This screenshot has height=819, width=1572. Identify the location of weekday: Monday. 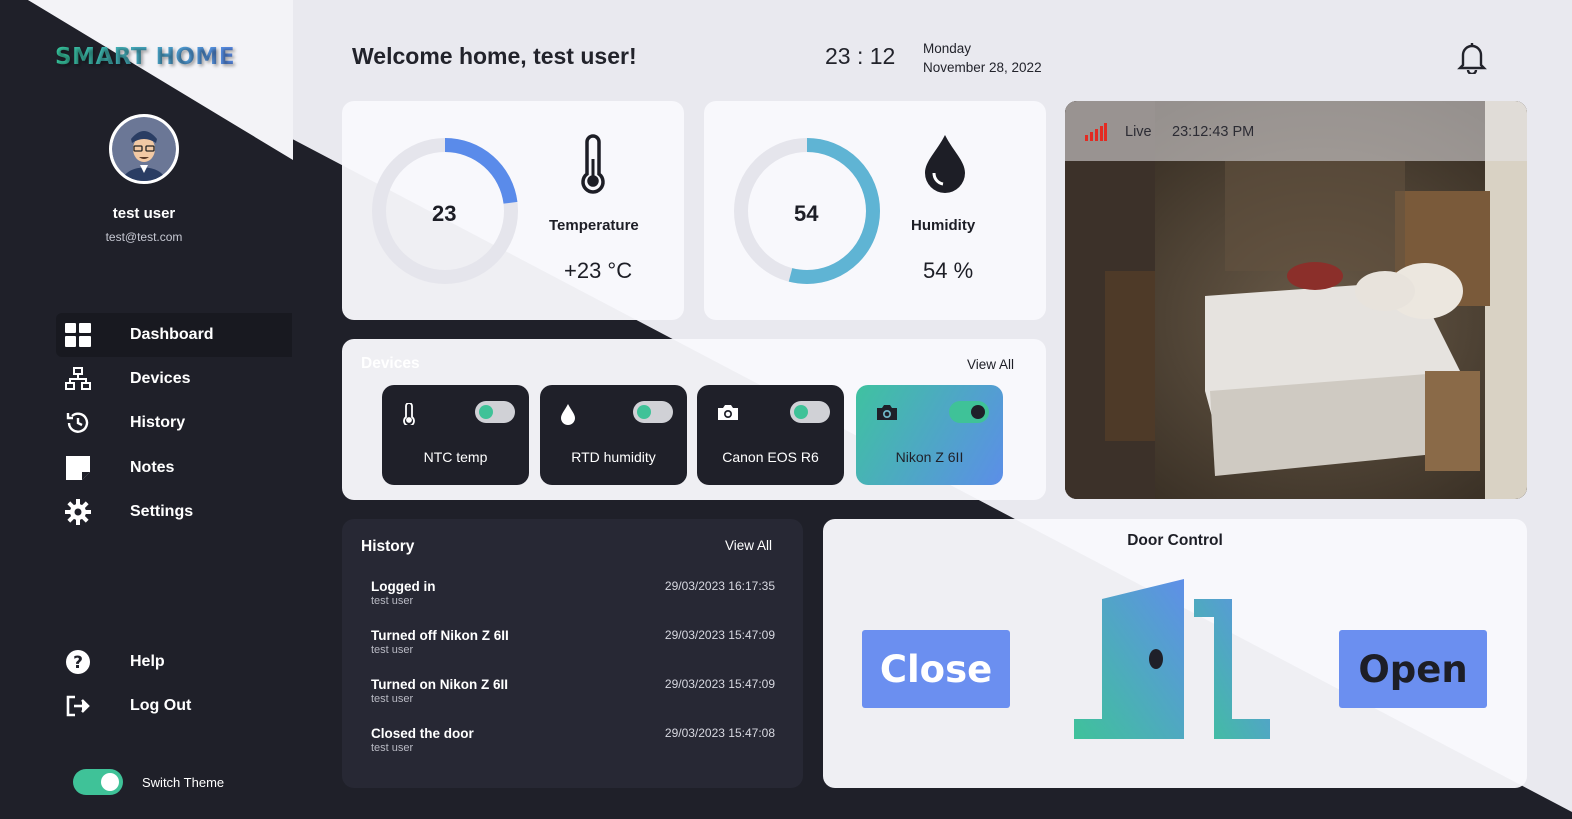
(947, 48).